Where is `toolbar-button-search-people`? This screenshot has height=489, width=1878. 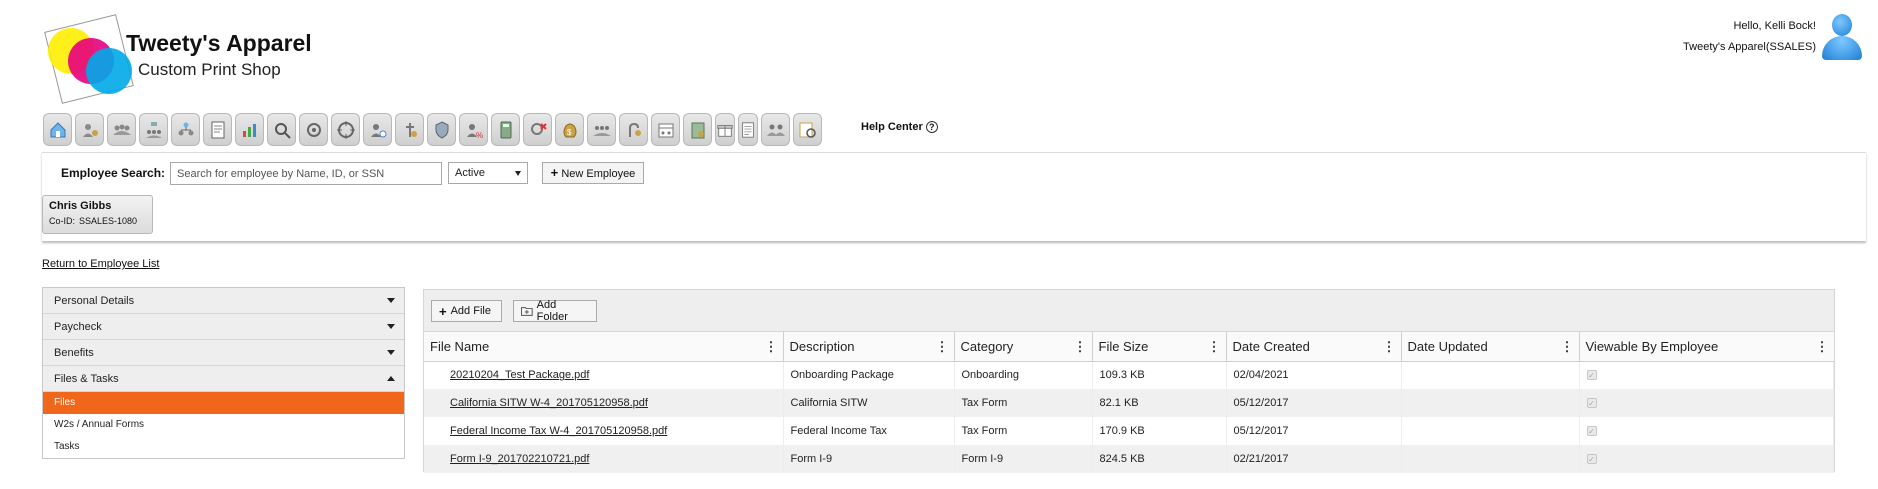 toolbar-button-search-people is located at coordinates (281, 129).